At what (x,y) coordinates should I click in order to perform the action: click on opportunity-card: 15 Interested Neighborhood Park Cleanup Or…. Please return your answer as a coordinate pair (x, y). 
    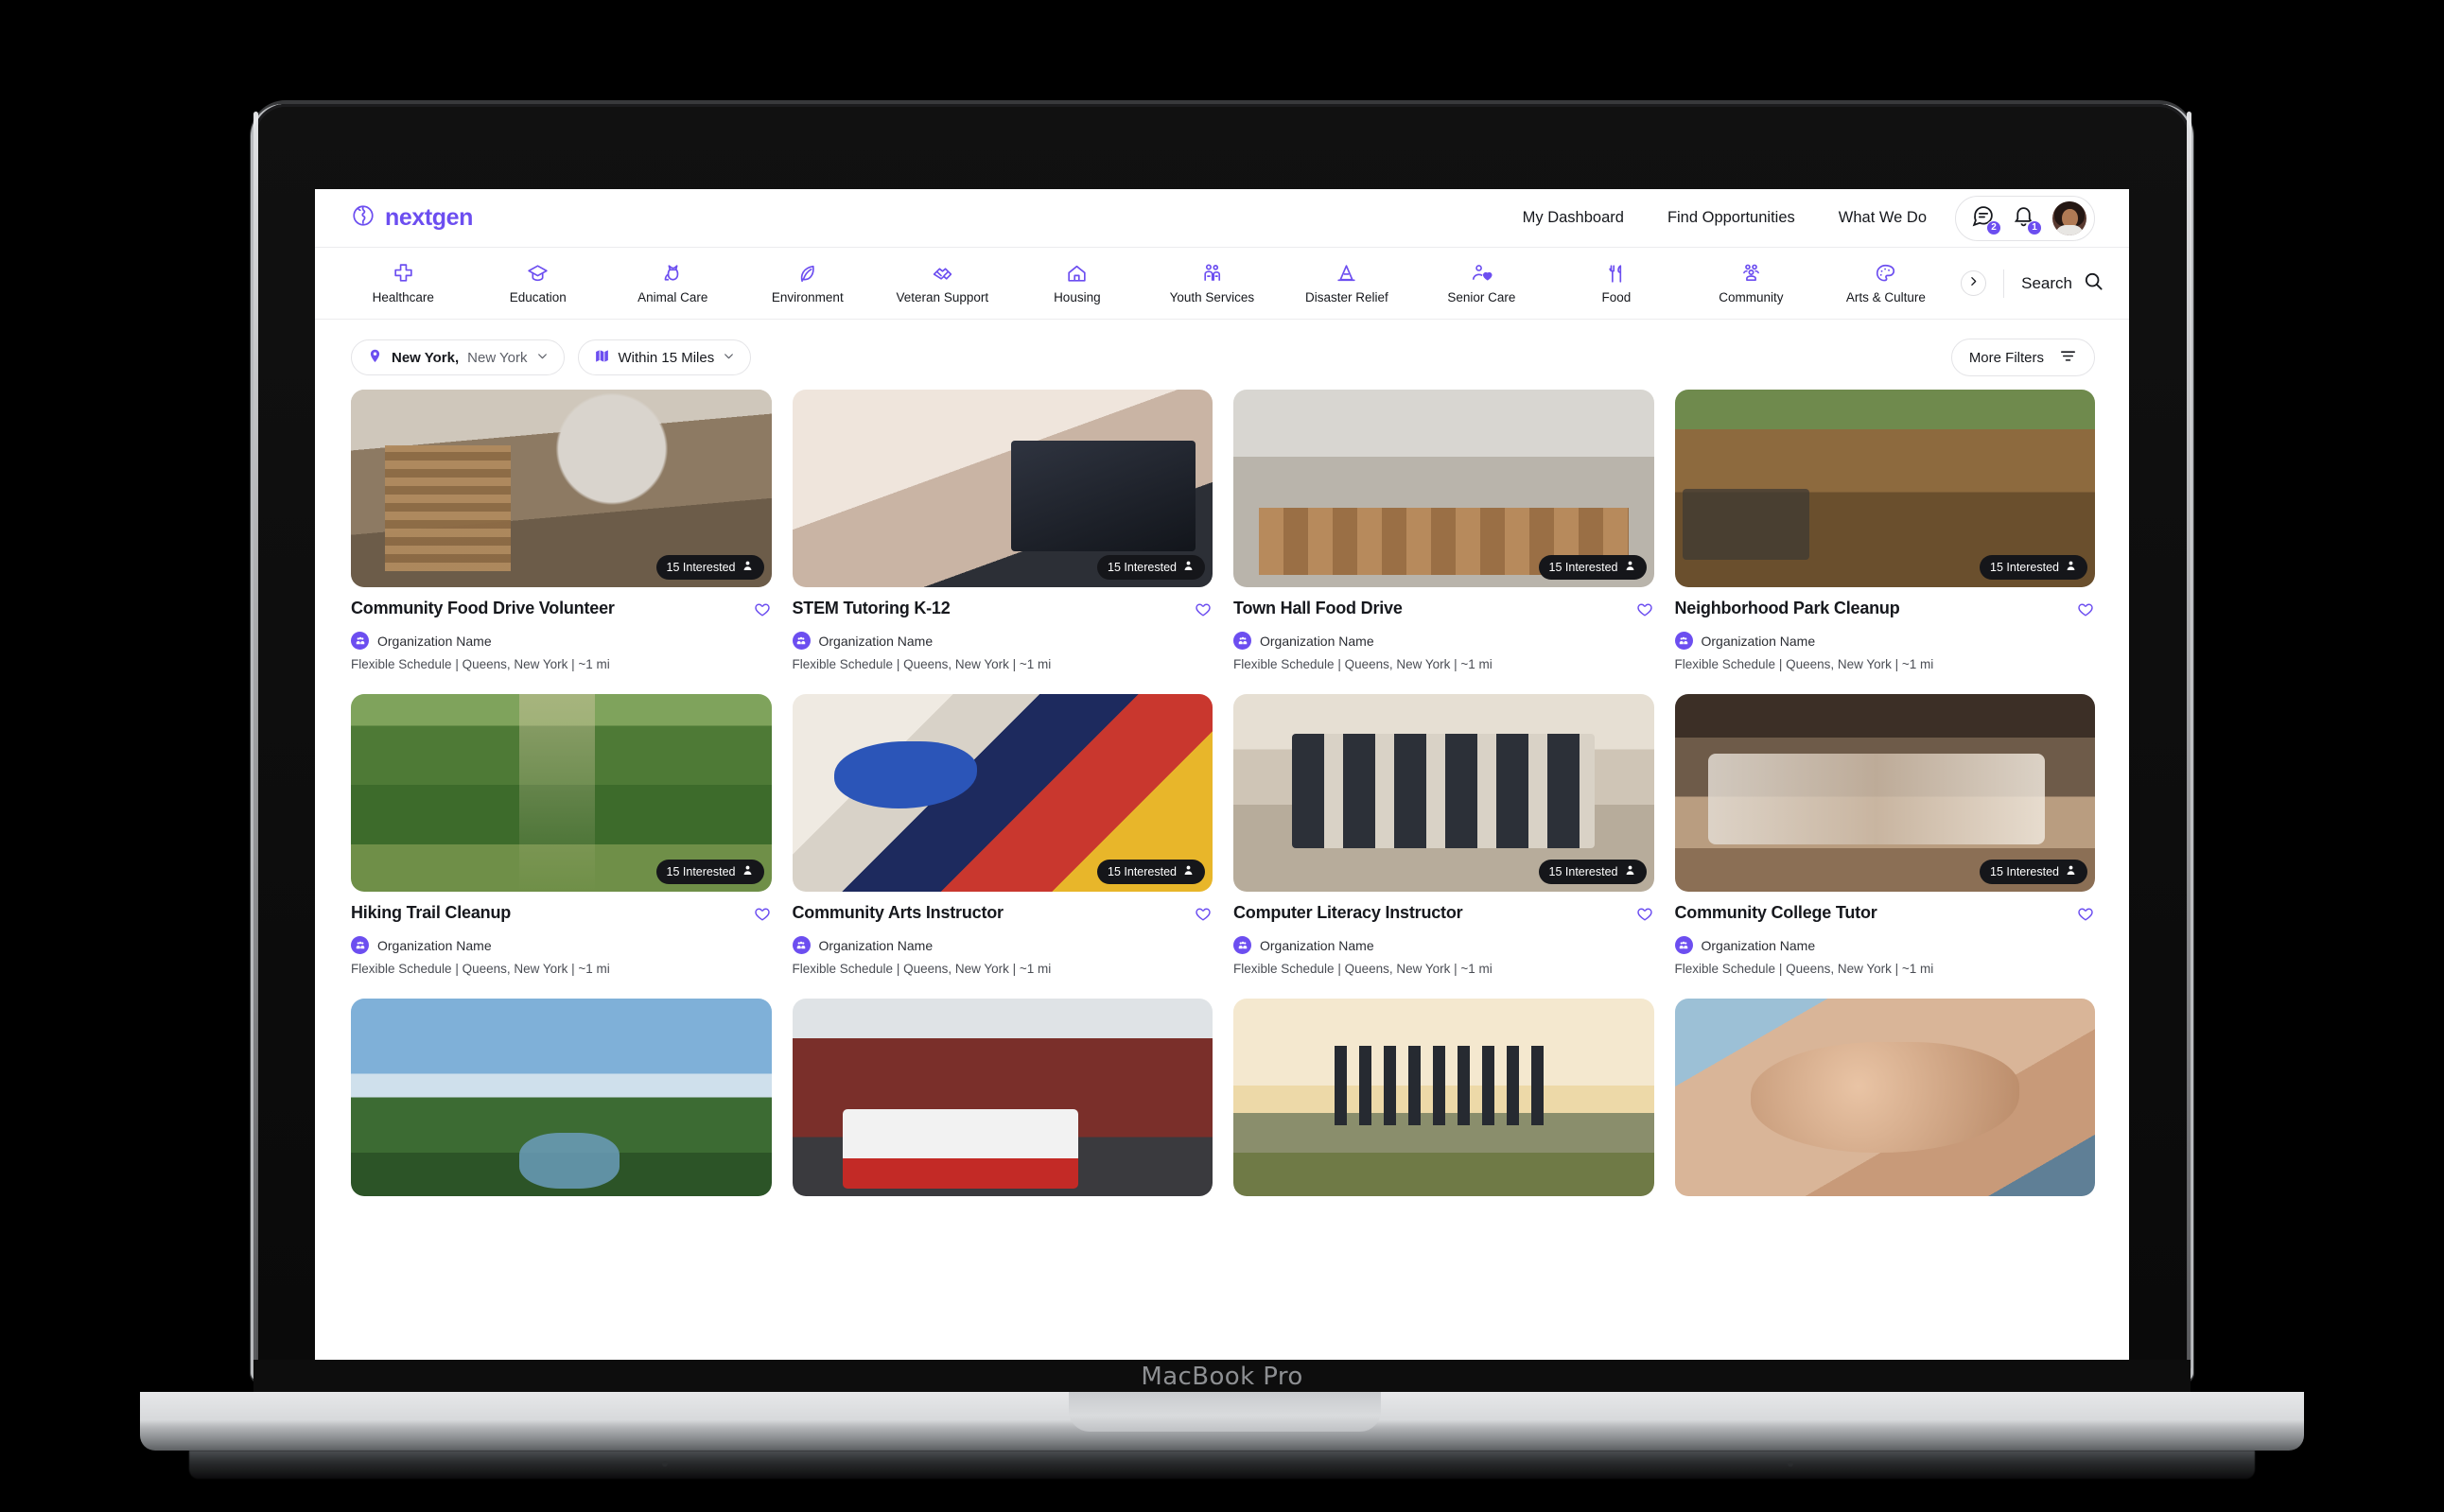
    Looking at the image, I should click on (1885, 530).